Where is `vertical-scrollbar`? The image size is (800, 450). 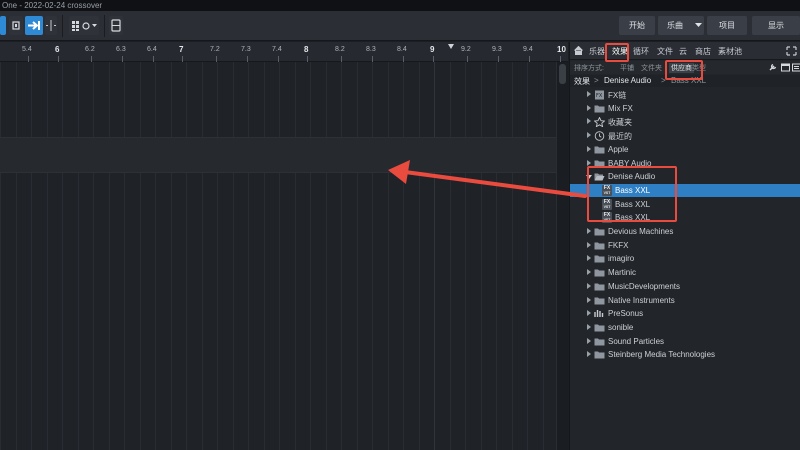 vertical-scrollbar is located at coordinates (562, 256).